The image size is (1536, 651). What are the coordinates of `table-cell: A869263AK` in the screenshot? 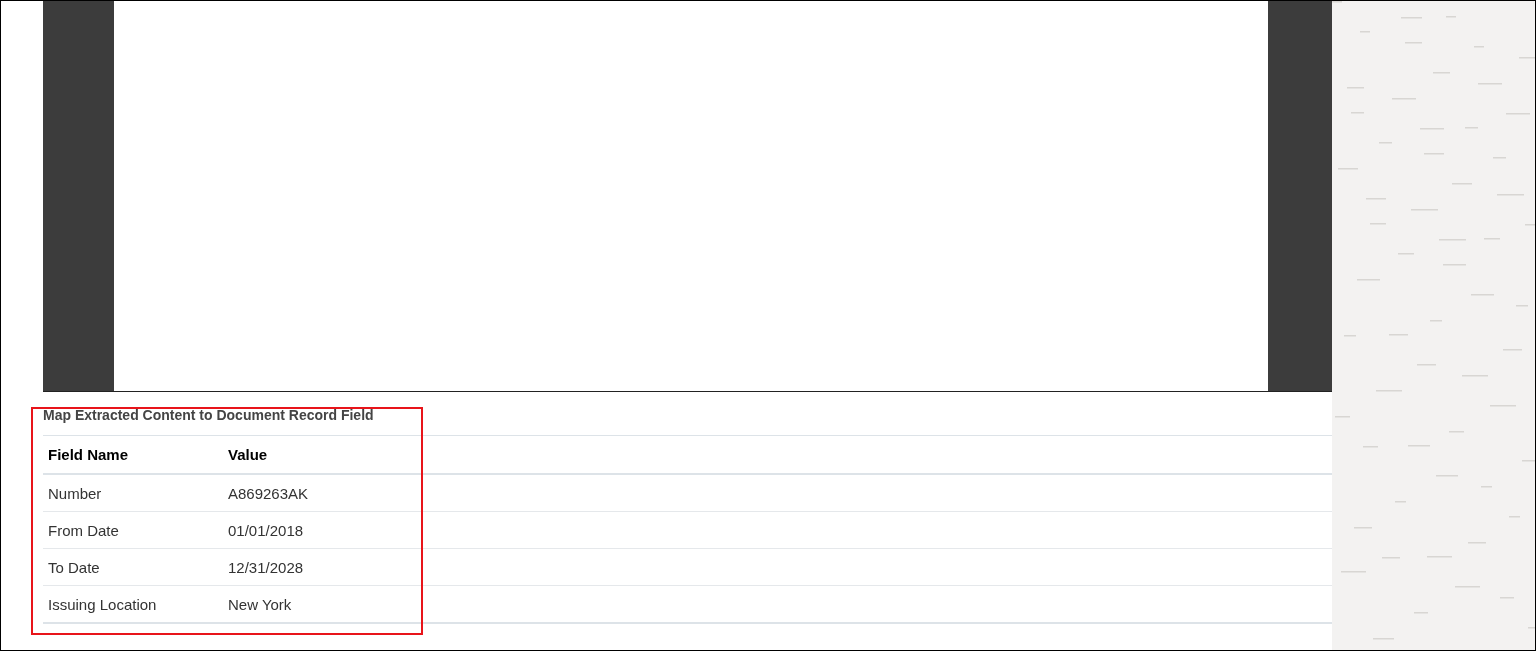 It's located at (777, 493).